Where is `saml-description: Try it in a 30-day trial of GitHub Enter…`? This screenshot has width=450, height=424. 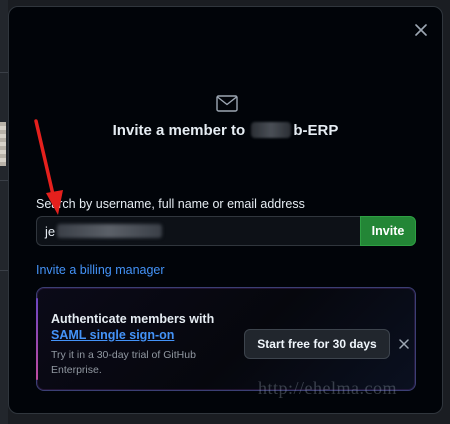 saml-description: Try it in a 30-day trial of GitHub Enter… is located at coordinates (123, 362).